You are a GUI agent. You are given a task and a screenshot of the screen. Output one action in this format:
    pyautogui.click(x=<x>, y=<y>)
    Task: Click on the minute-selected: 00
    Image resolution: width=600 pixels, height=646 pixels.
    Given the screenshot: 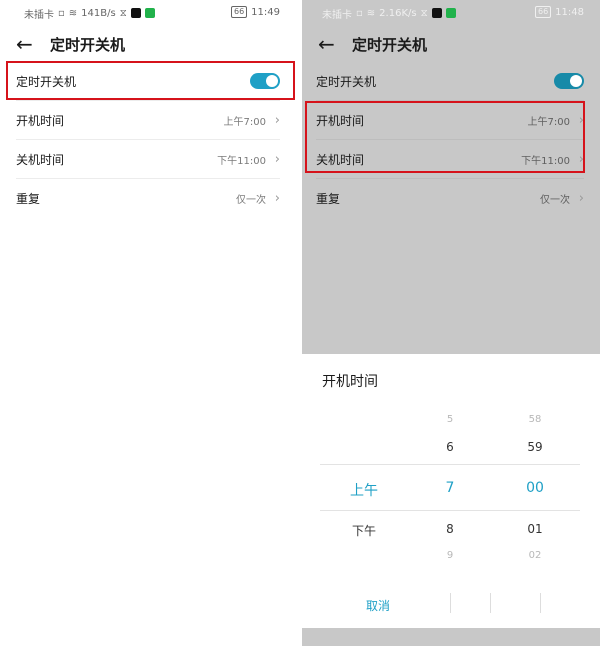 What is the action you would take?
    pyautogui.click(x=535, y=488)
    